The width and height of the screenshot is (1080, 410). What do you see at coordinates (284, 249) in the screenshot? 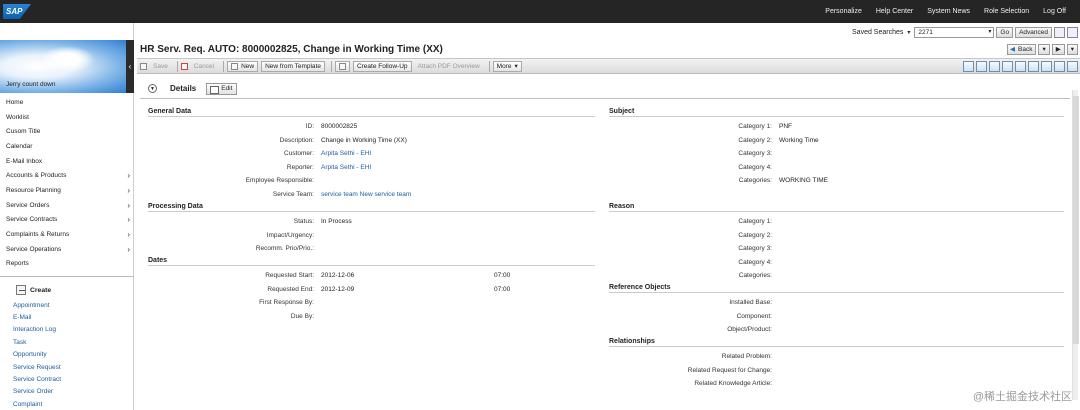
I see `field-label: Recomm. Prio/Prio.:` at bounding box center [284, 249].